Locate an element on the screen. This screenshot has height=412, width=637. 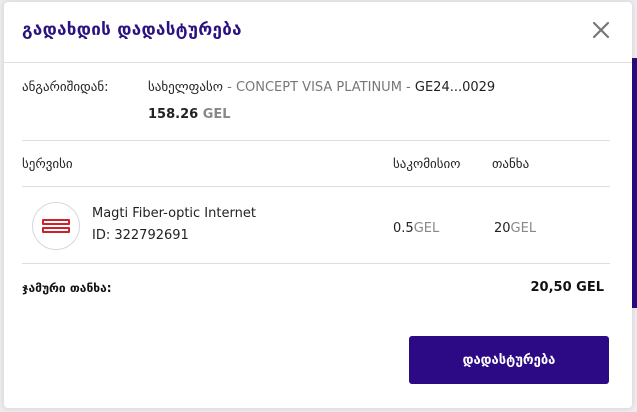
service-id: ID: 322792691 is located at coordinates (140, 235).